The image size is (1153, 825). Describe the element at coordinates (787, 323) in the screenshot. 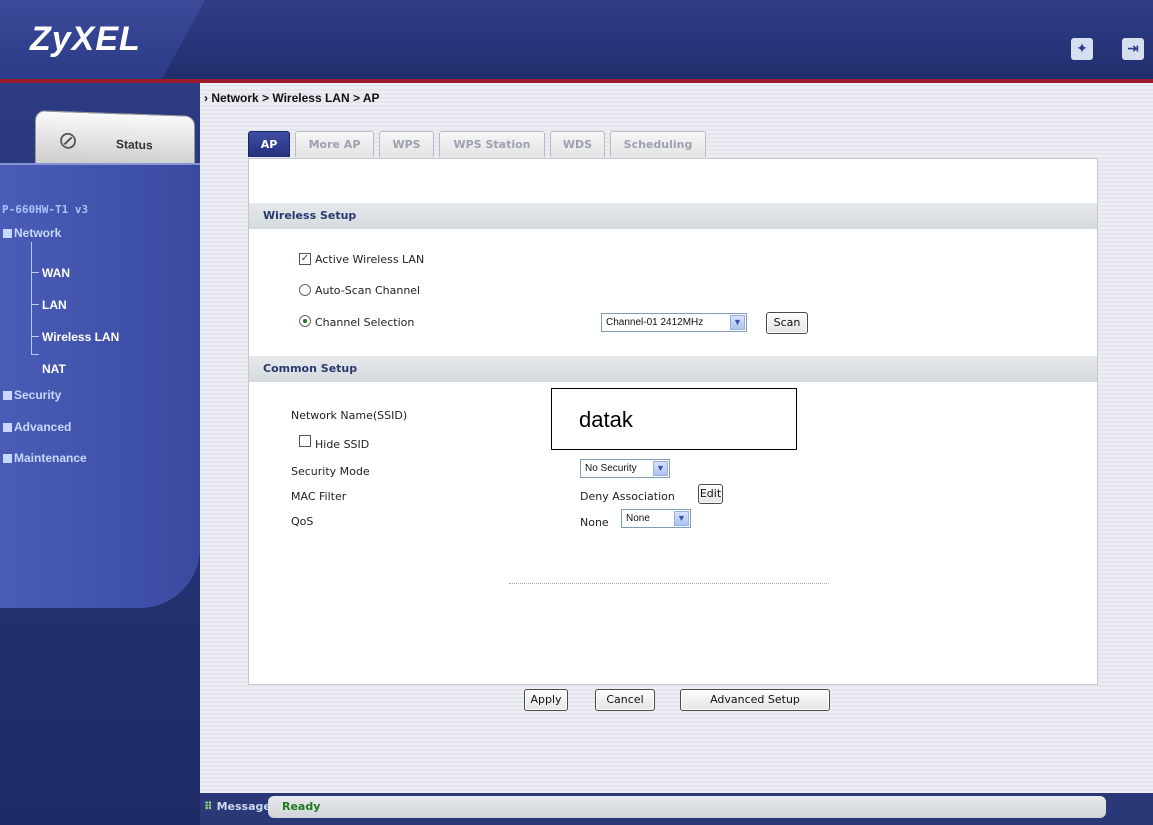

I see `scan-button: Scan` at that location.